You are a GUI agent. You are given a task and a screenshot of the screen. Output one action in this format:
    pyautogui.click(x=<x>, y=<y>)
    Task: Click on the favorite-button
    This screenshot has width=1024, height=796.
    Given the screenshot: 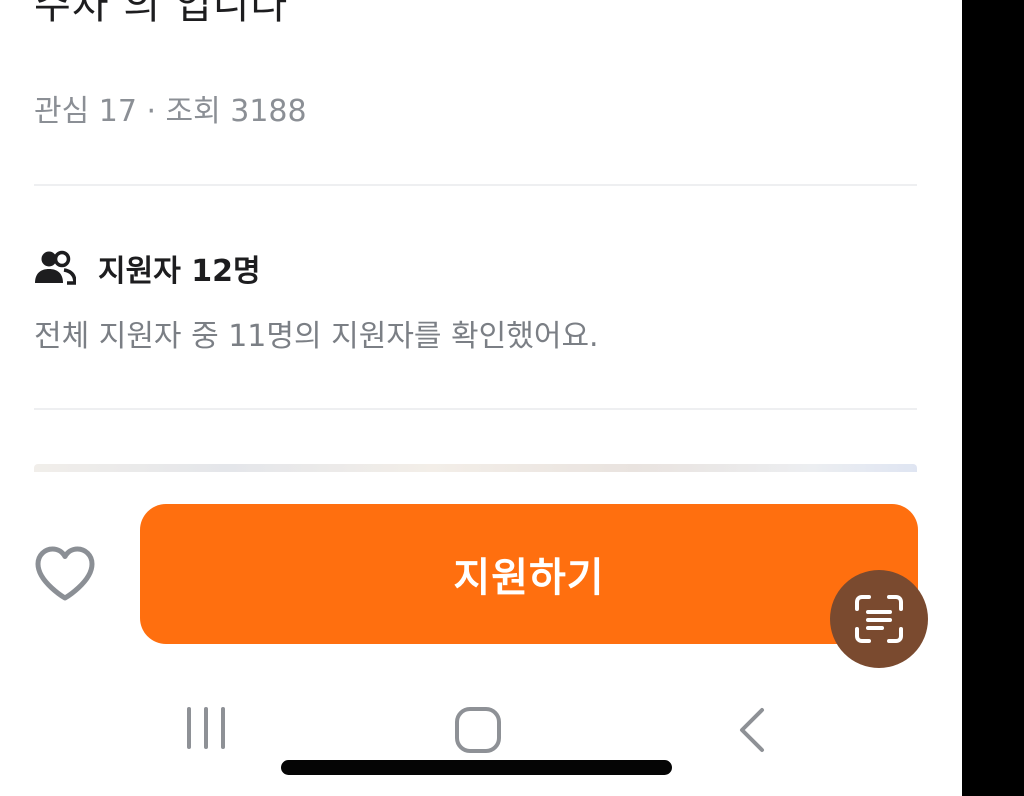 What is the action you would take?
    pyautogui.click(x=65, y=574)
    